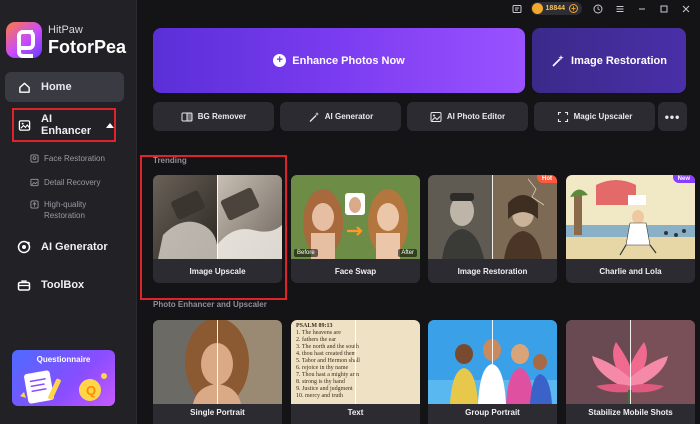 The height and width of the screenshot is (424, 700). I want to click on tool-label: AI Photo Editor, so click(476, 116).